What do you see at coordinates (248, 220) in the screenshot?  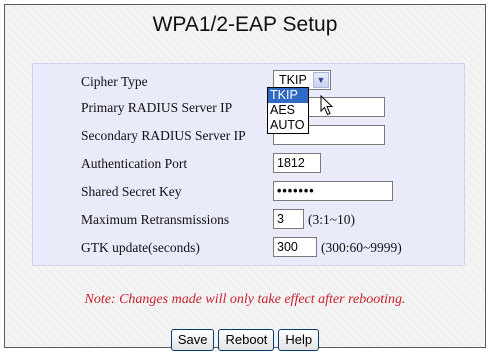 I see `row-max-retrans: Maximum Retransmissions 3 (3:1~10)` at bounding box center [248, 220].